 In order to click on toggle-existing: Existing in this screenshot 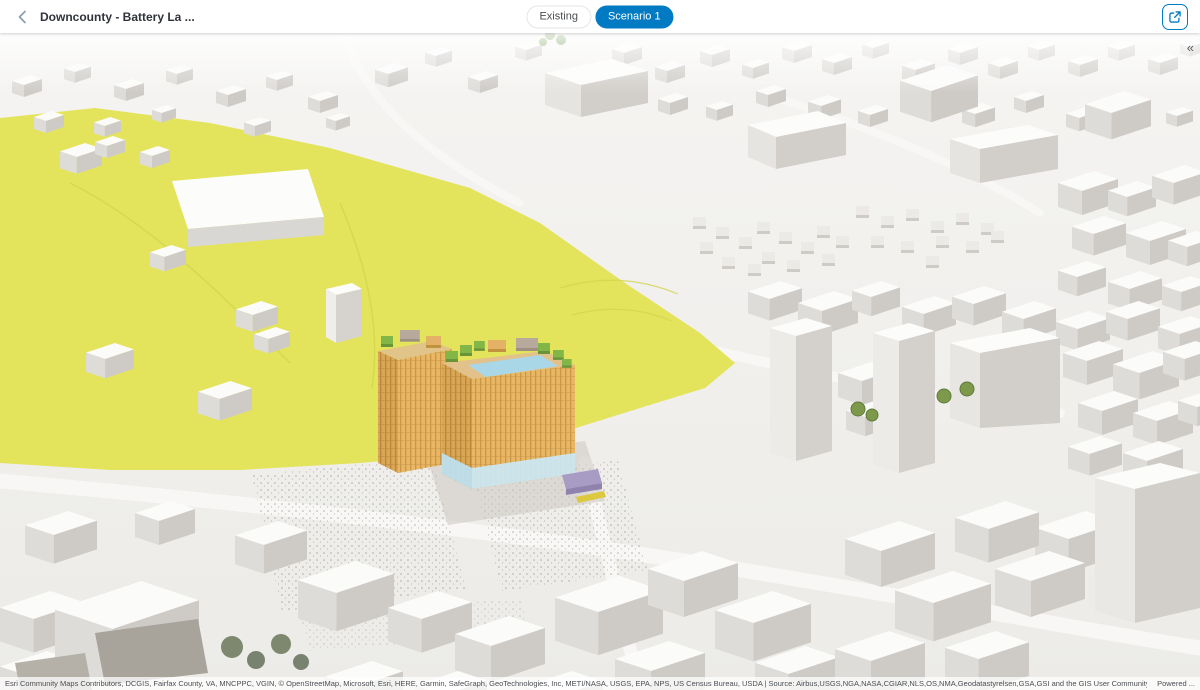, I will do `click(558, 16)`.